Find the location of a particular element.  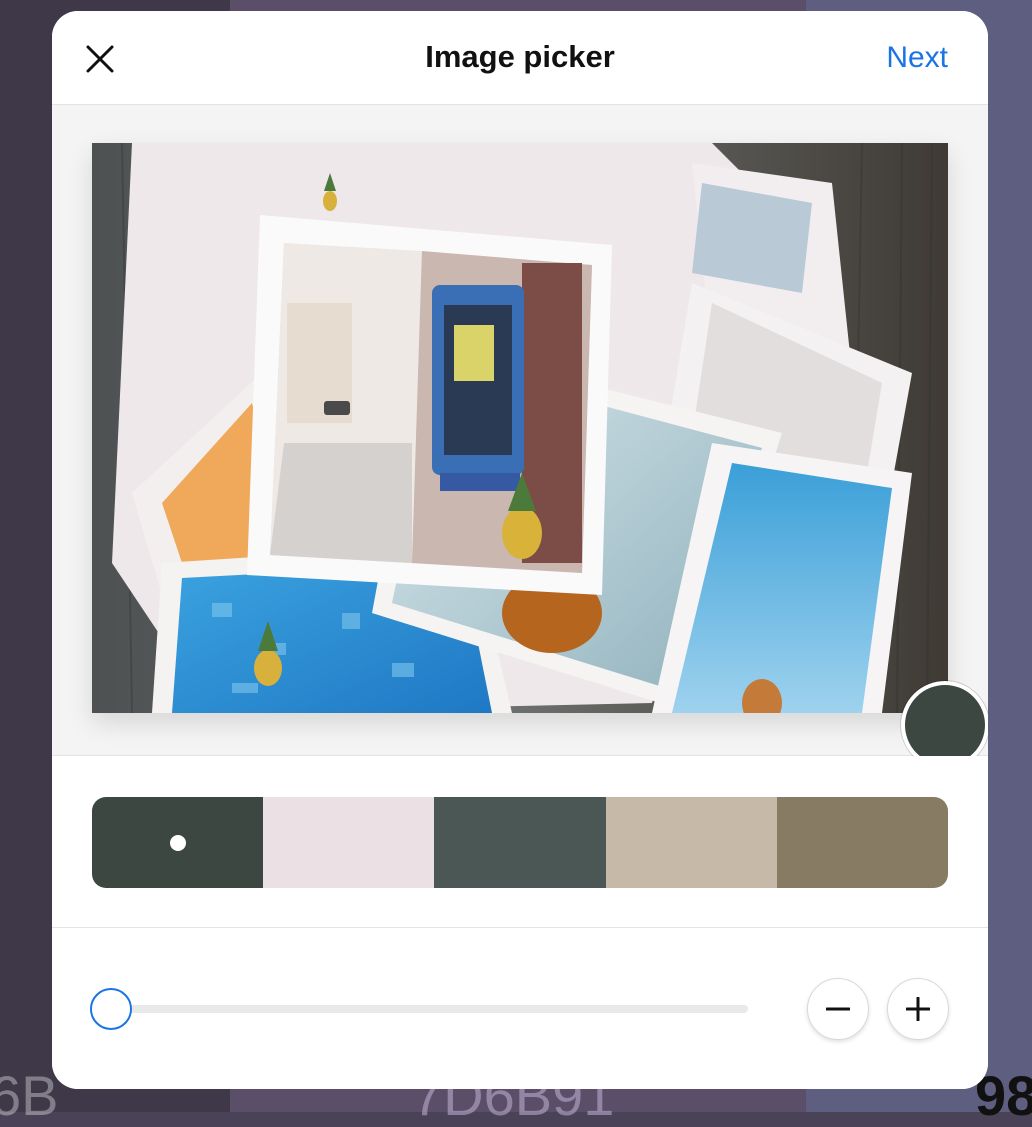

palette-area is located at coordinates (520, 842).